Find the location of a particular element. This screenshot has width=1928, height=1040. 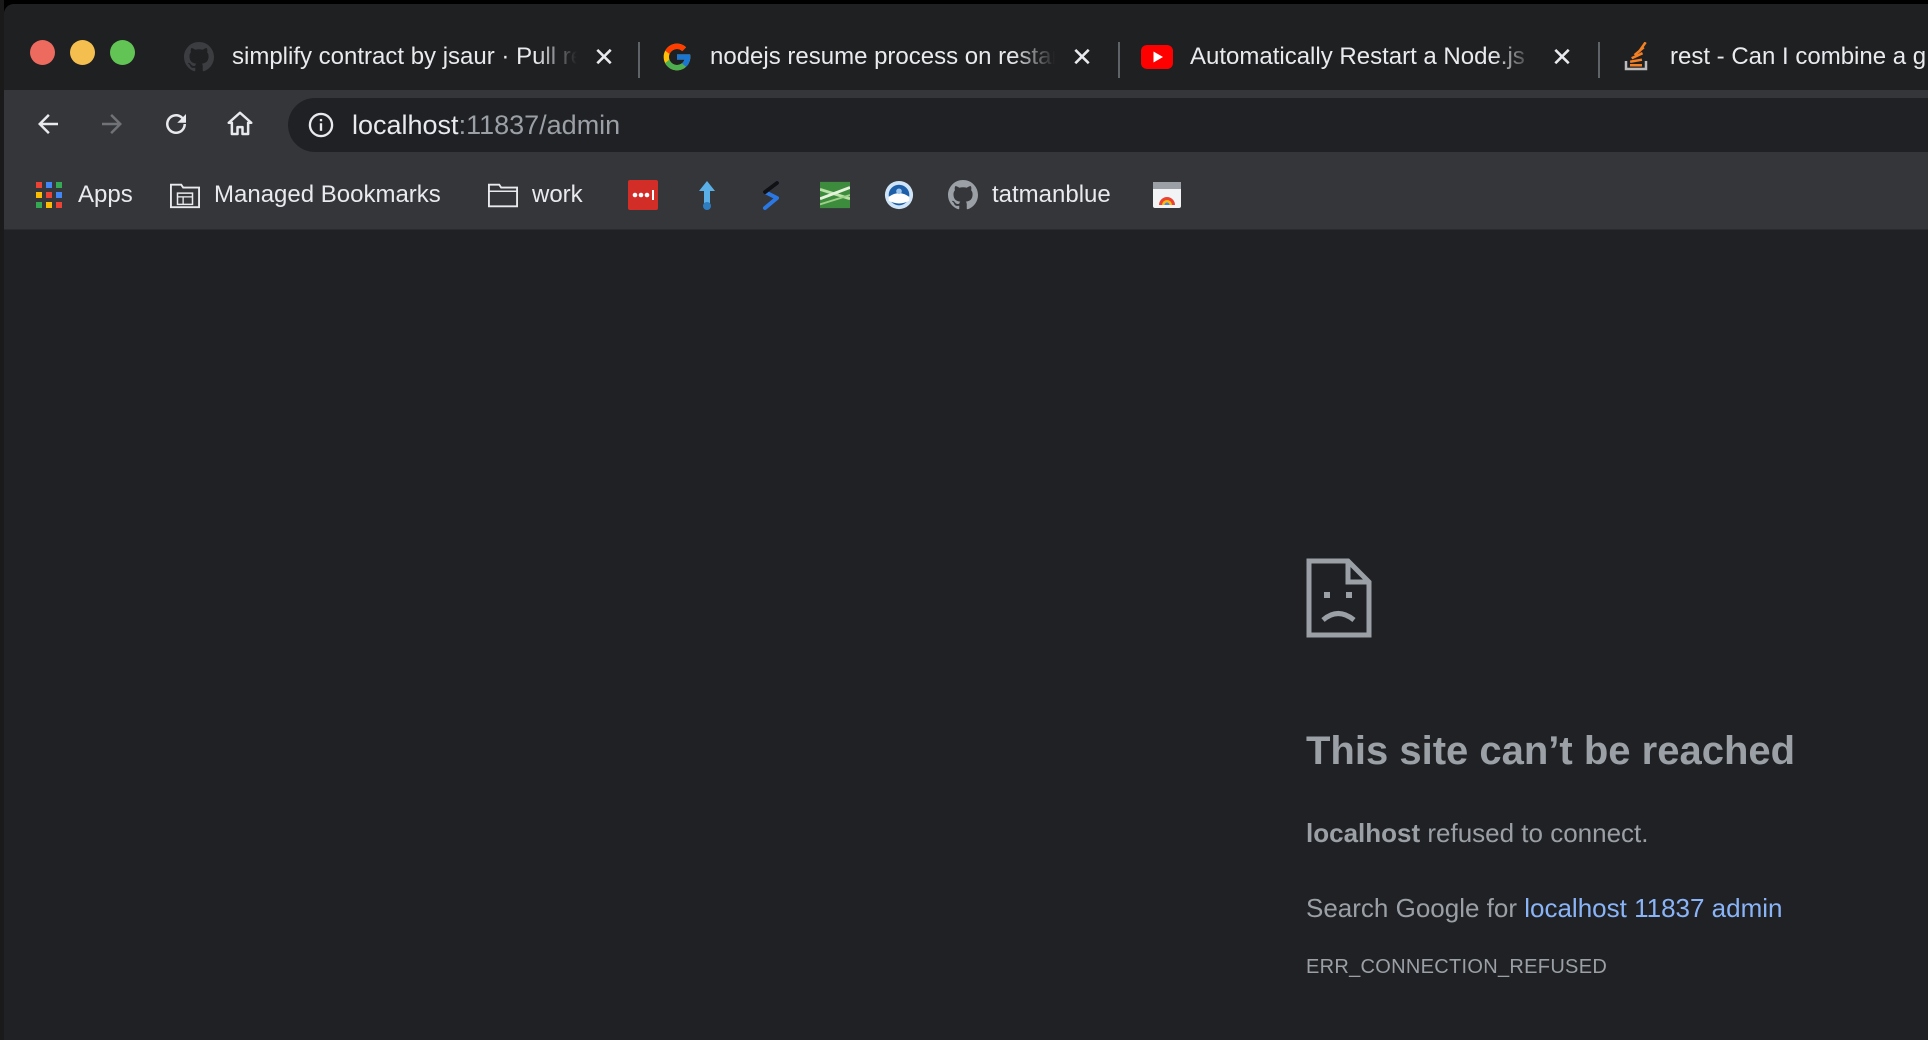

bookmark-label: Managed Bookmarks is located at coordinates (327, 194).